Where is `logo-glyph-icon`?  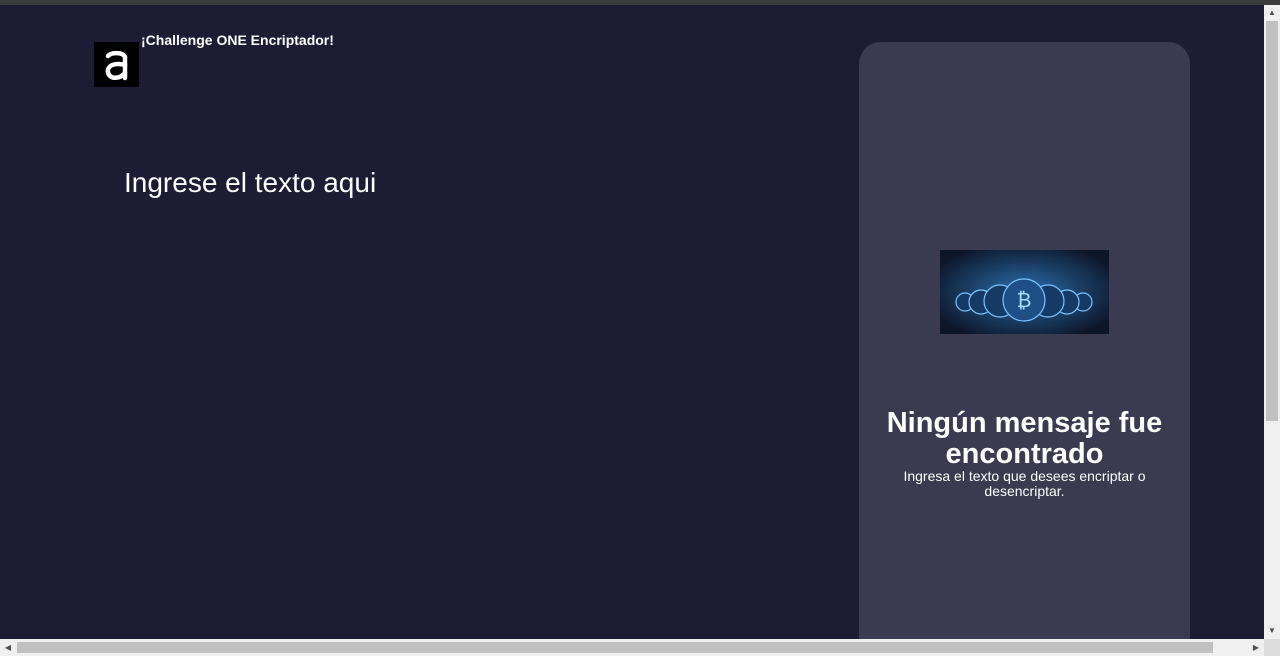
logo-glyph-icon is located at coordinates (116, 65).